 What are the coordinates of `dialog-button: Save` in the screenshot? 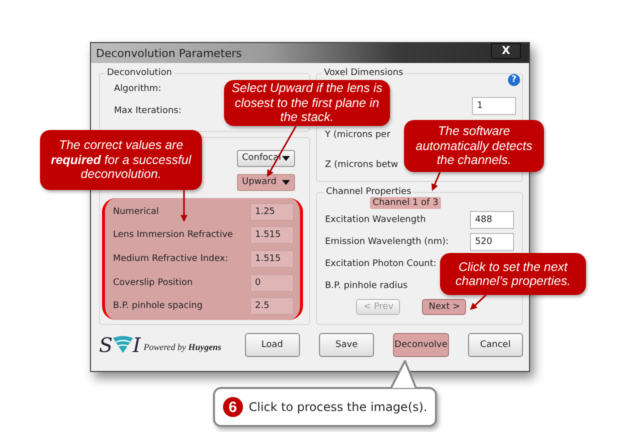 It's located at (346, 345).